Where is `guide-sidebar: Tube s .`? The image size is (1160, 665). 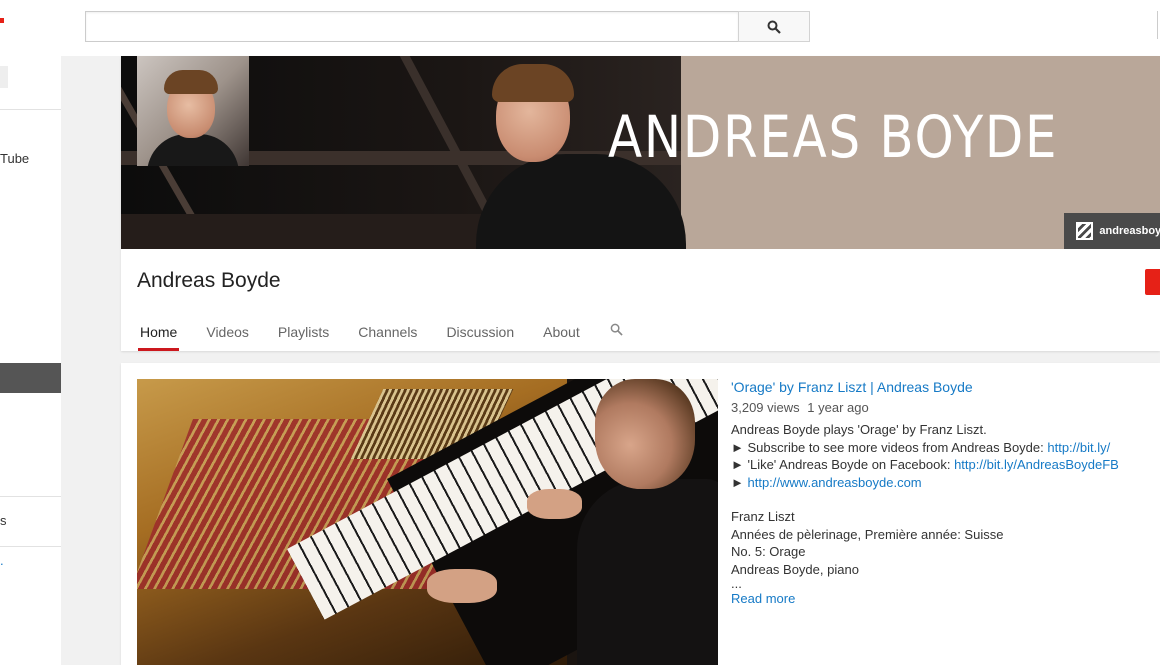 guide-sidebar: Tube s . is located at coordinates (30, 360).